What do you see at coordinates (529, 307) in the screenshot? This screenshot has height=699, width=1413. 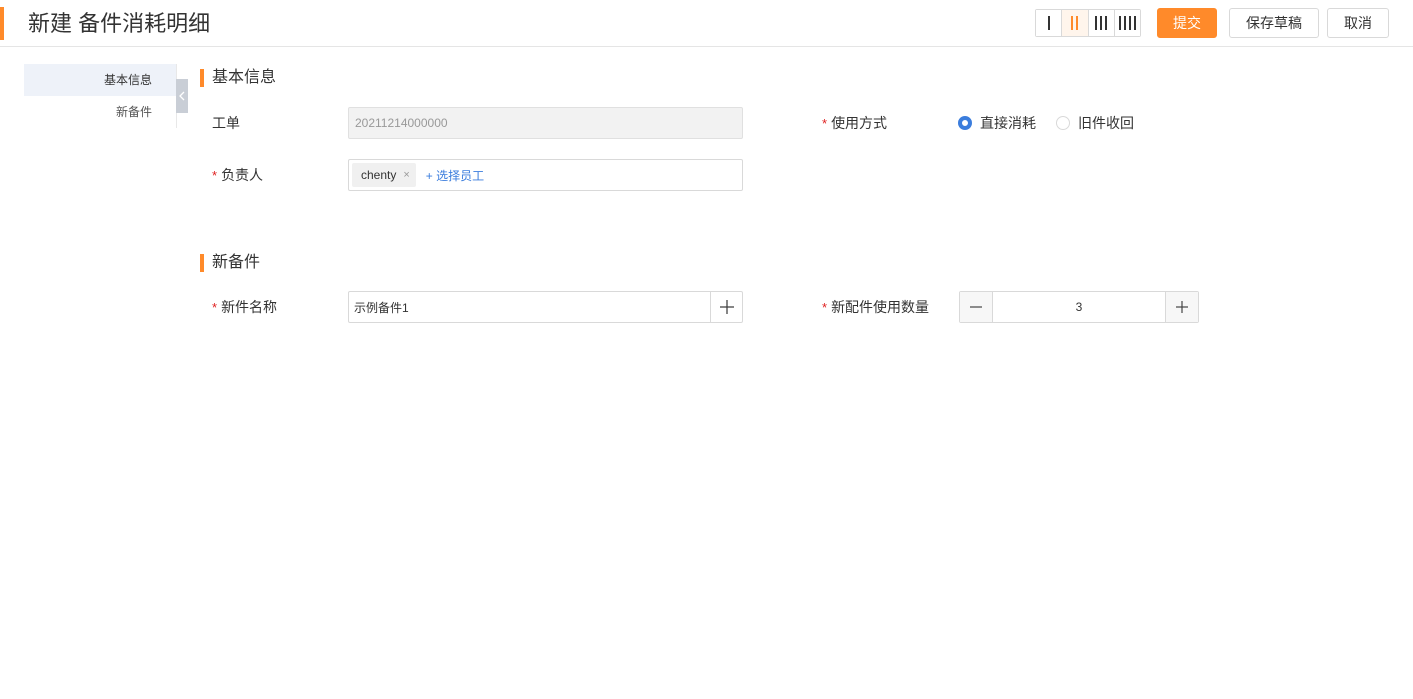 I see `part-name-input` at bounding box center [529, 307].